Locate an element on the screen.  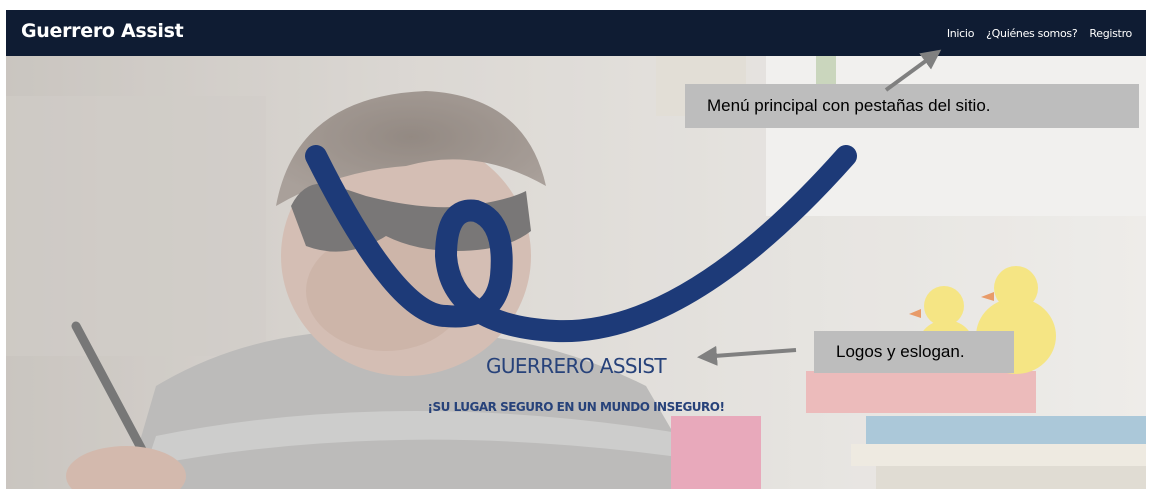
hero-slogan: ¡SU LUGAR SEGURO EN UN MUNDO INSEGURO! is located at coordinates (576, 407).